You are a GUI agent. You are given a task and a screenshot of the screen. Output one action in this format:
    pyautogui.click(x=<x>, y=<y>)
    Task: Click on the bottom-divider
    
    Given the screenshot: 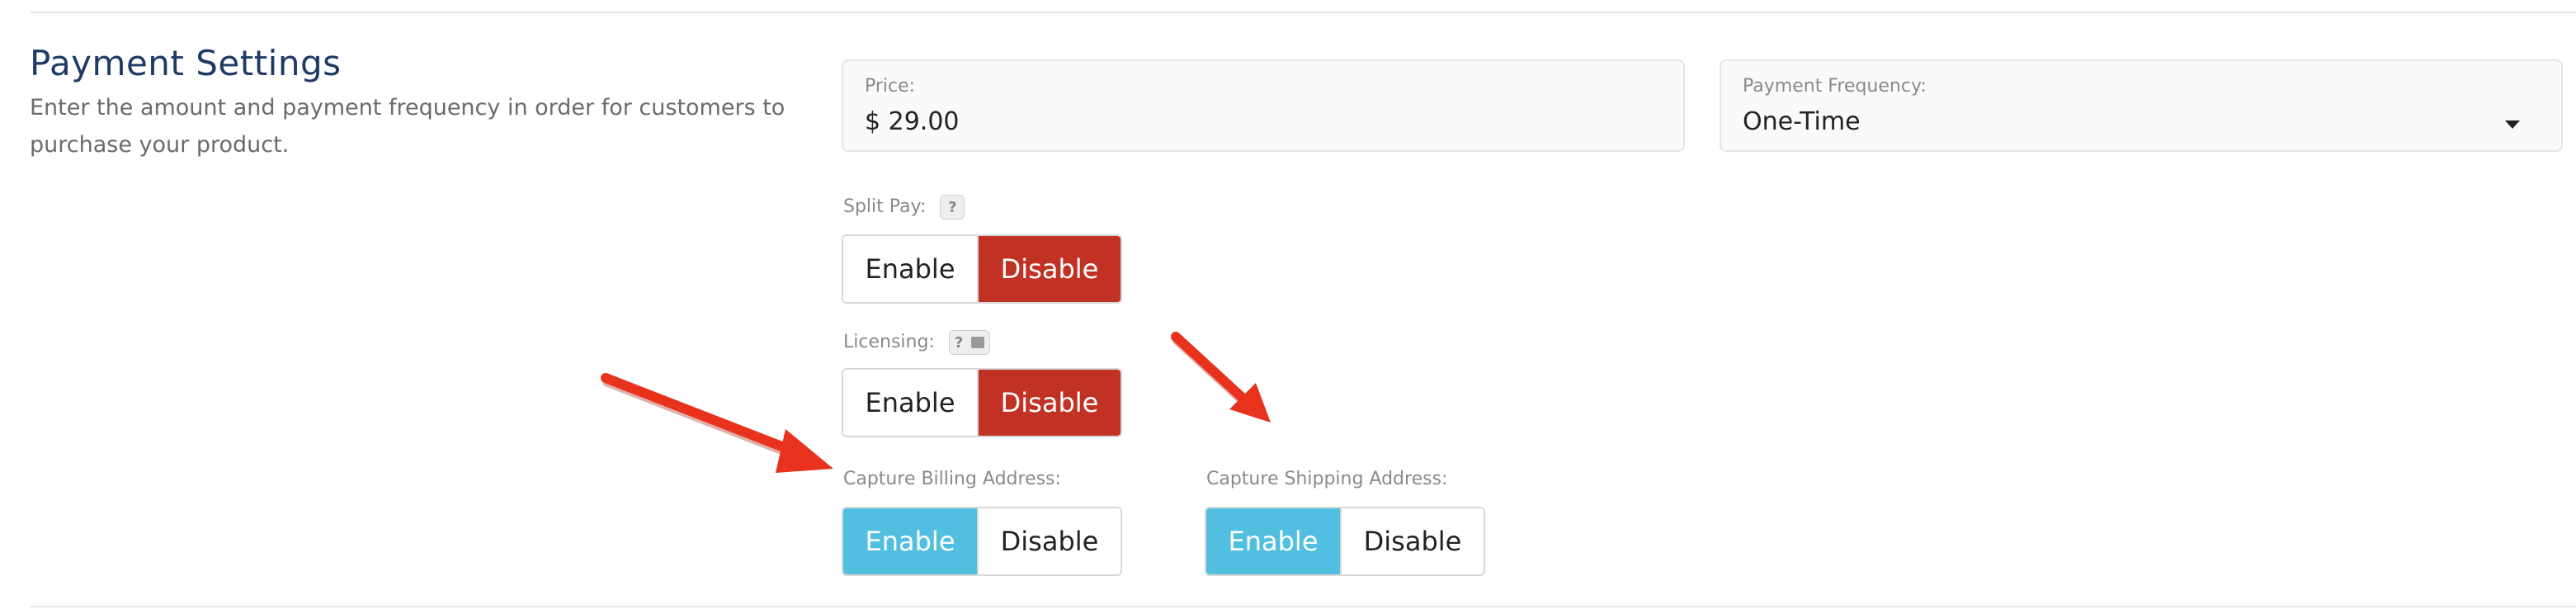 What is the action you would take?
    pyautogui.click(x=1303, y=606)
    